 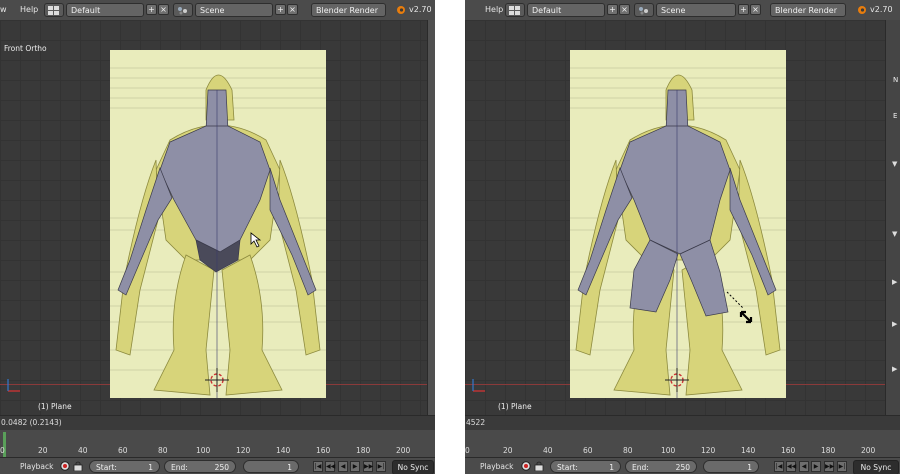 What do you see at coordinates (401, 10) in the screenshot?
I see `blender-logo-icon` at bounding box center [401, 10].